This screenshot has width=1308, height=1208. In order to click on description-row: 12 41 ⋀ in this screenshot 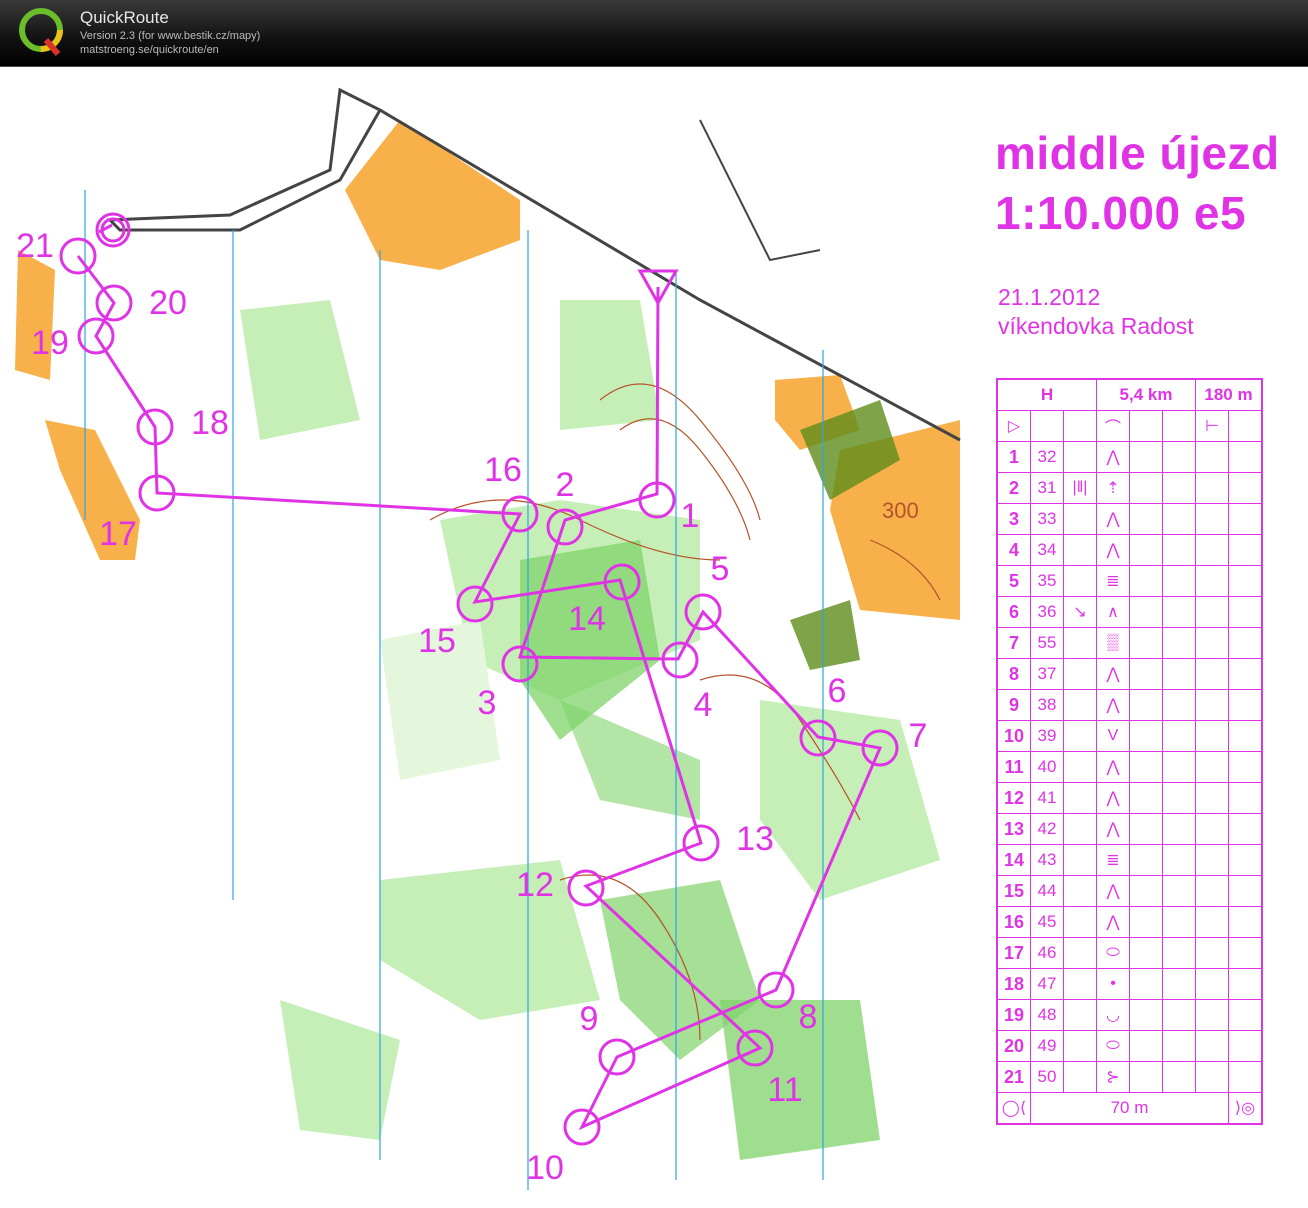, I will do `click(1129, 798)`.